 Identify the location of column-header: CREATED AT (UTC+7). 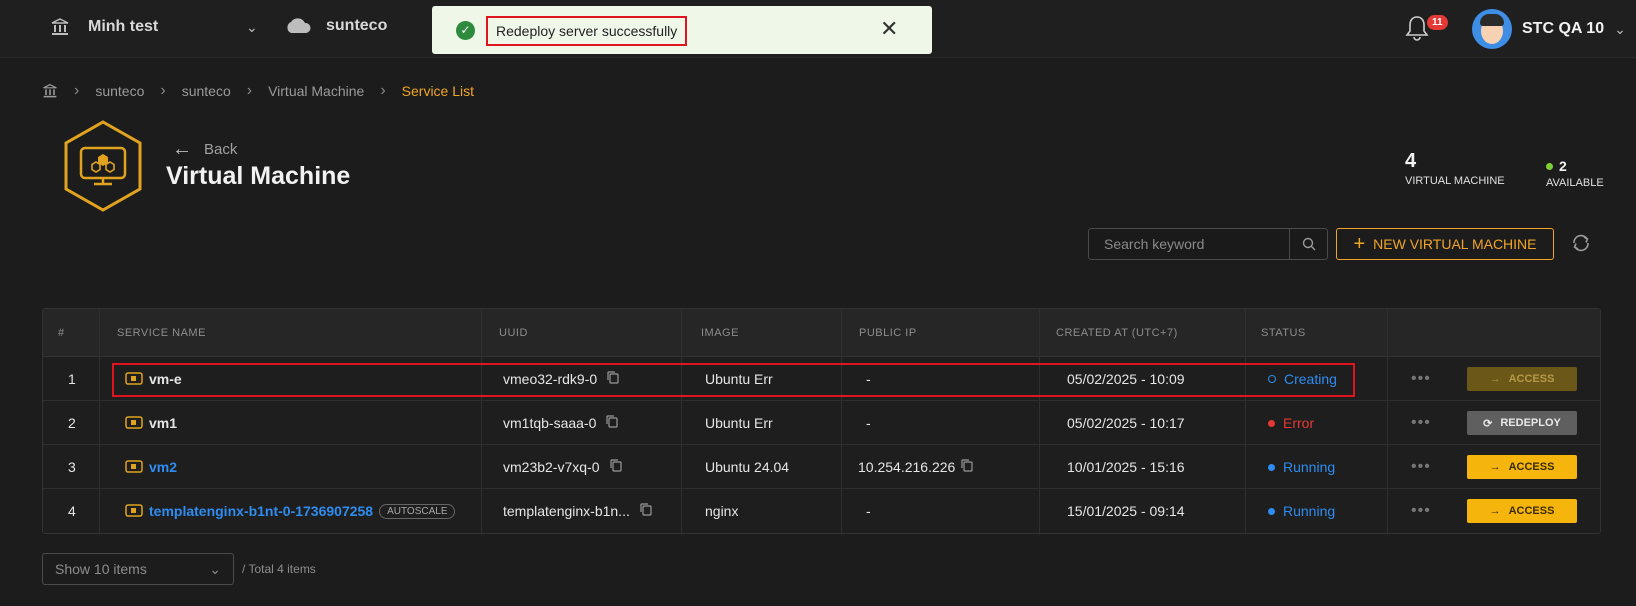
(1117, 333).